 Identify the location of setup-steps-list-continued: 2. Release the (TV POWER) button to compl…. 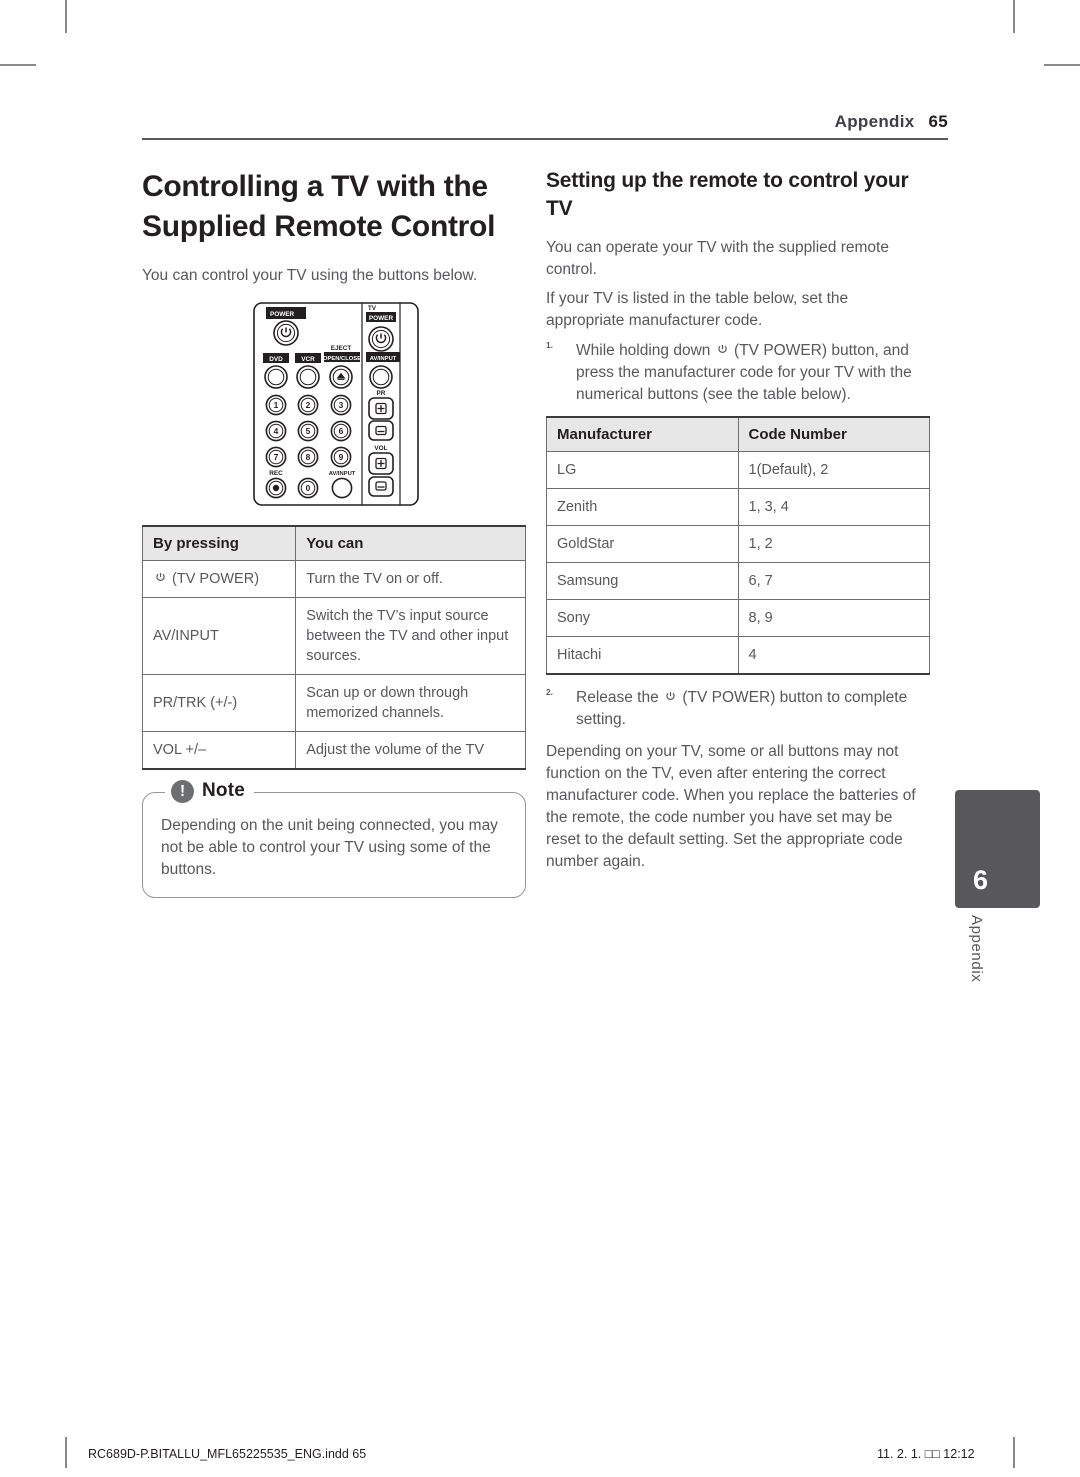
(738, 709).